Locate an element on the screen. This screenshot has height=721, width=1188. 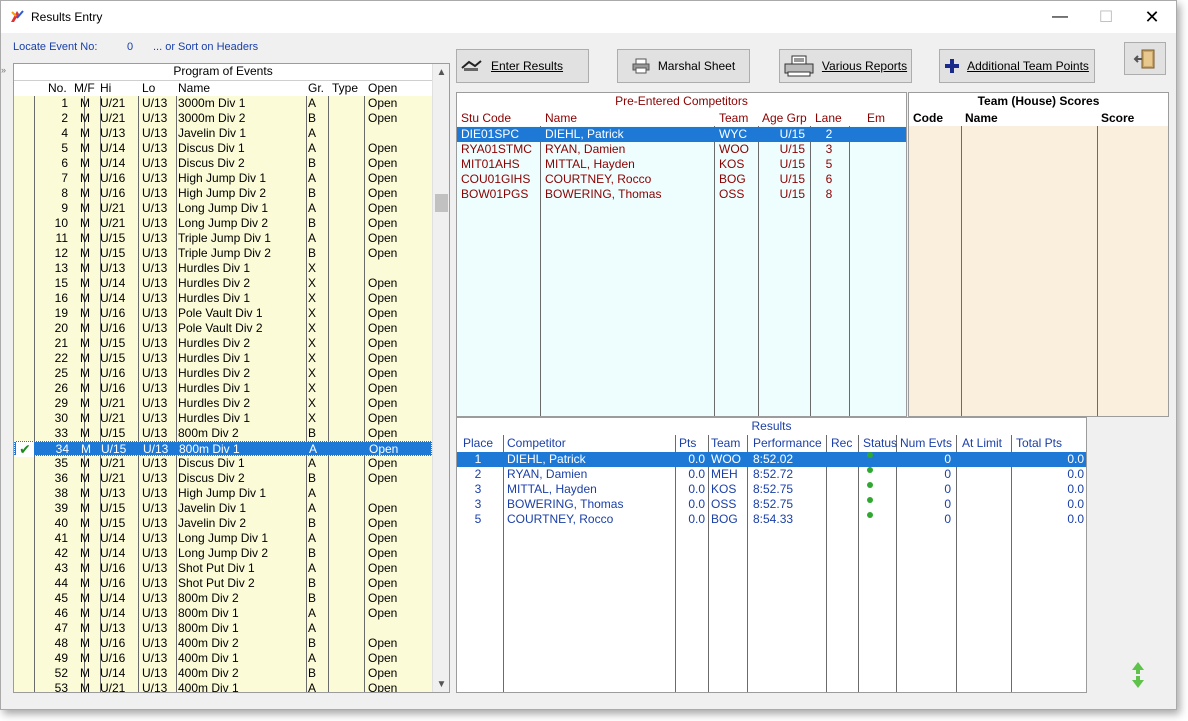
col-header-performance: Performance is located at coordinates (787, 443).